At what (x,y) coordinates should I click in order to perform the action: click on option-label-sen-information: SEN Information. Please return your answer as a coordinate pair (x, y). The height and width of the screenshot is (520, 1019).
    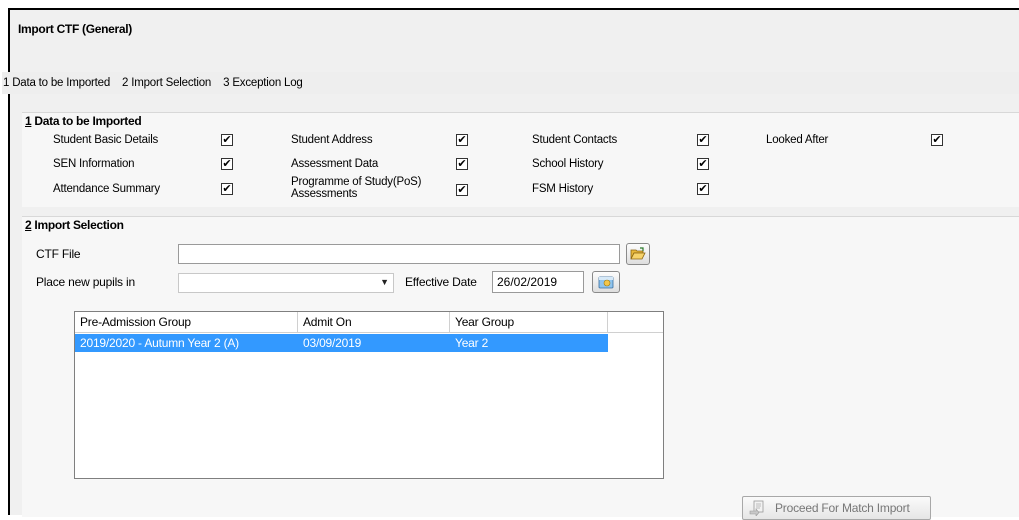
    Looking at the image, I should click on (94, 164).